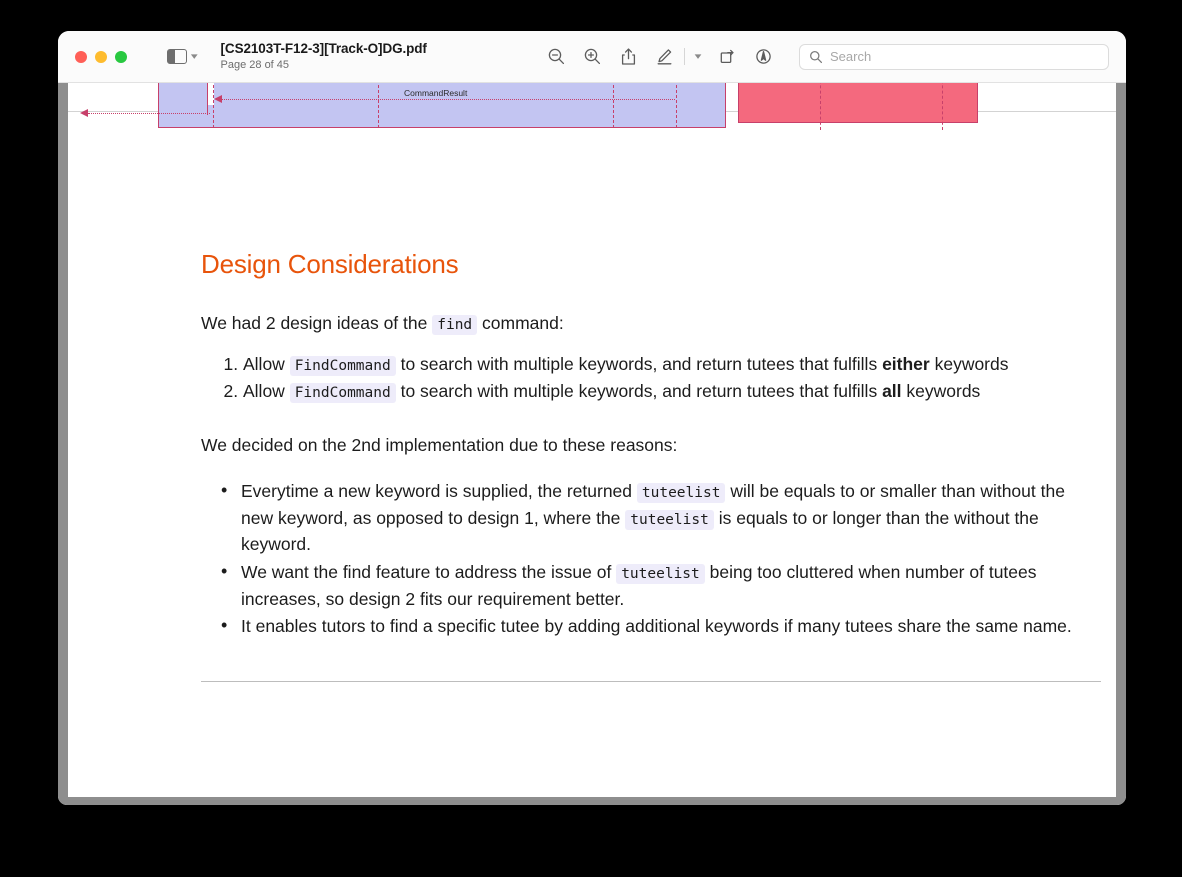 This screenshot has height=877, width=1182. I want to click on markup-icon, so click(664, 57).